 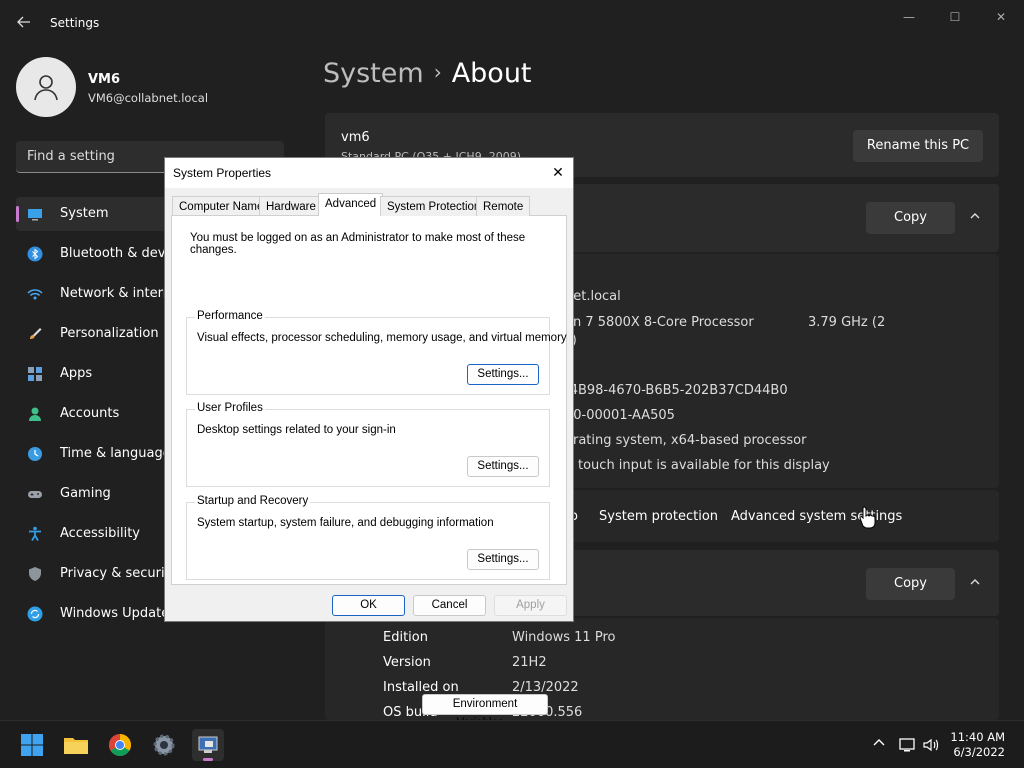 What do you see at coordinates (979, 752) in the screenshot?
I see `clock-date: 6/3/2022` at bounding box center [979, 752].